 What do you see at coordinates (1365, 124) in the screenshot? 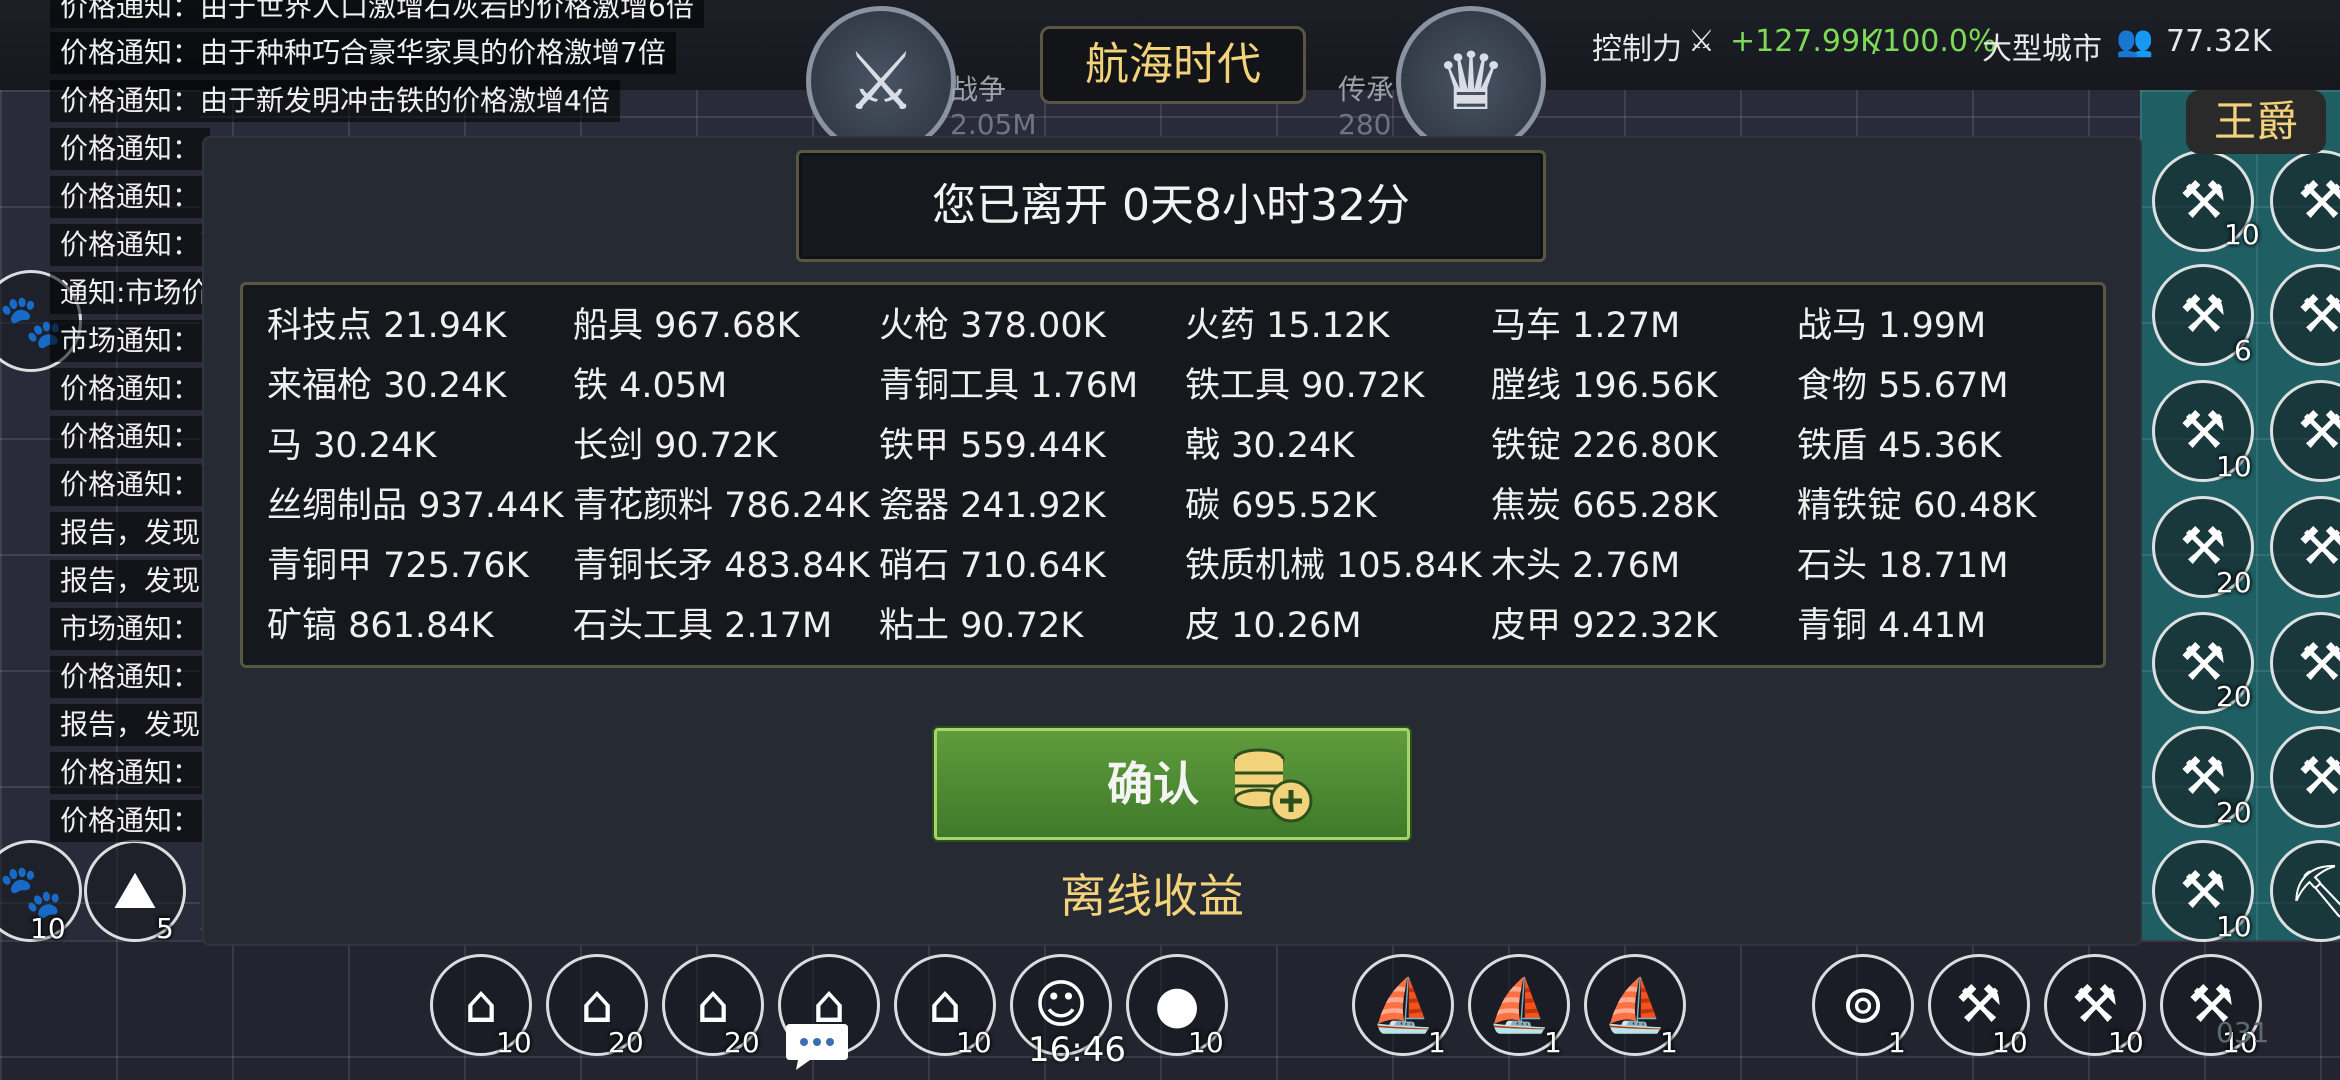
I see `heritage-value: 280` at bounding box center [1365, 124].